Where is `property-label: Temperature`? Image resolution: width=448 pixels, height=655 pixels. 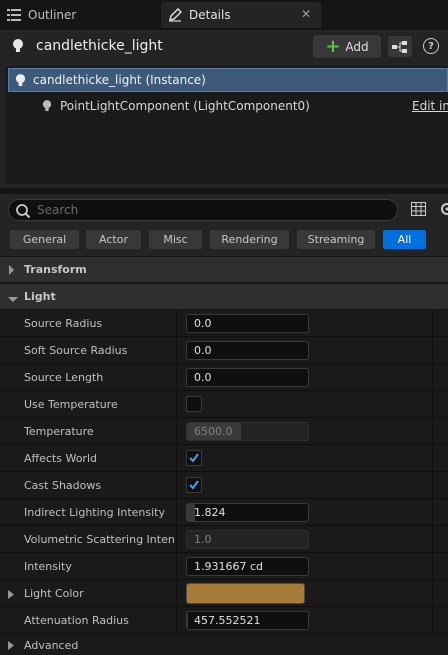 property-label: Temperature is located at coordinates (59, 431).